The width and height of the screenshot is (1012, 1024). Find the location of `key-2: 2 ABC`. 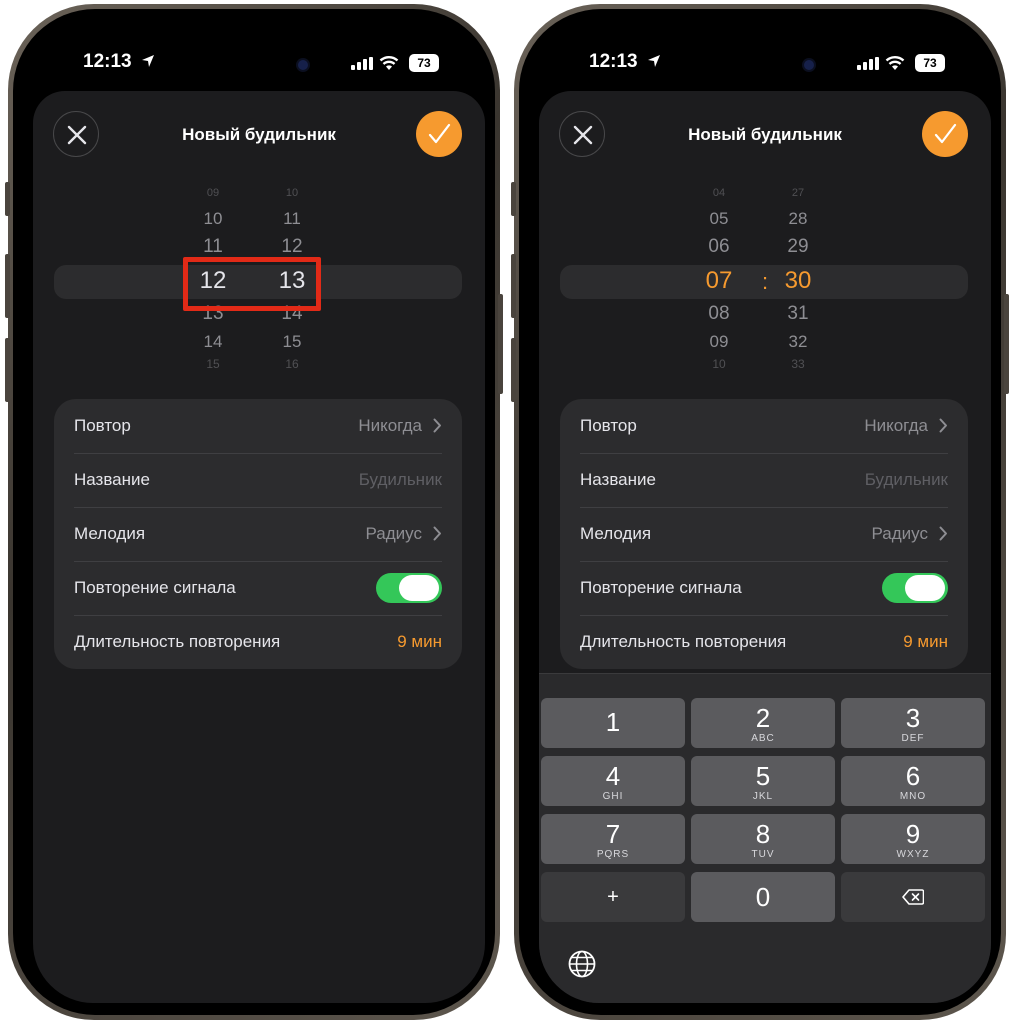

key-2: 2 ABC is located at coordinates (763, 723).